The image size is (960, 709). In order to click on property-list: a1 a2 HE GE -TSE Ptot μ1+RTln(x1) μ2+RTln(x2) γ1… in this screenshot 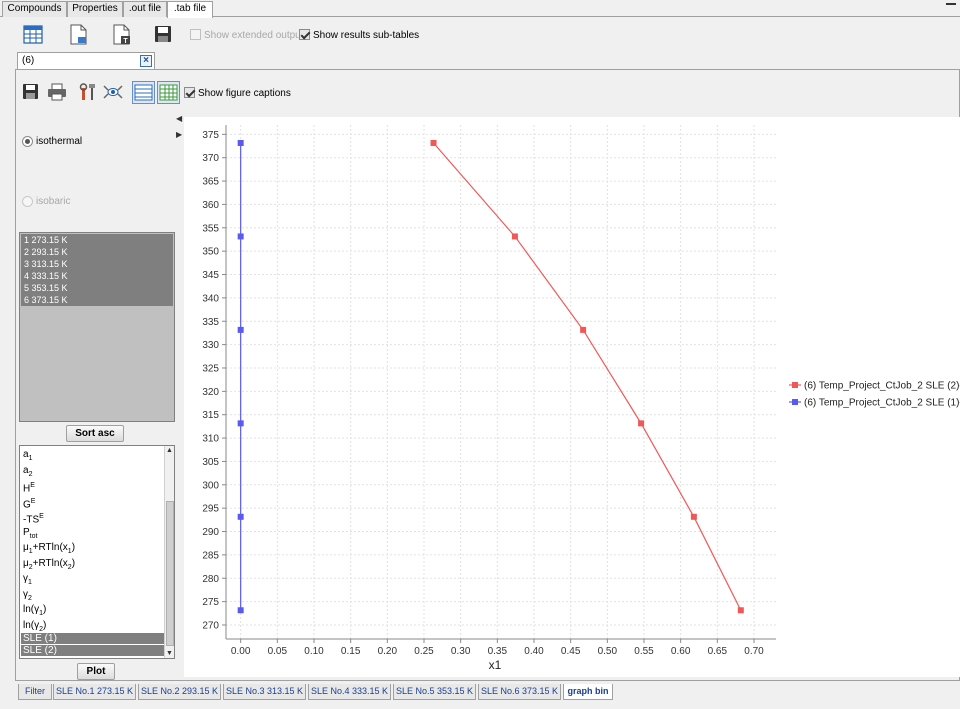, I will do `click(97, 552)`.